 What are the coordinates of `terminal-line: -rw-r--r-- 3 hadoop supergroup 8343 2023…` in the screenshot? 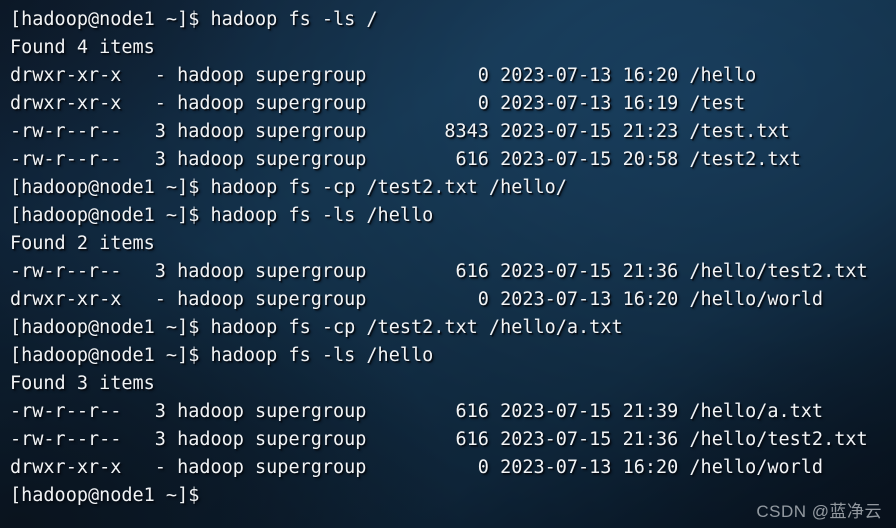 It's located at (400, 131).